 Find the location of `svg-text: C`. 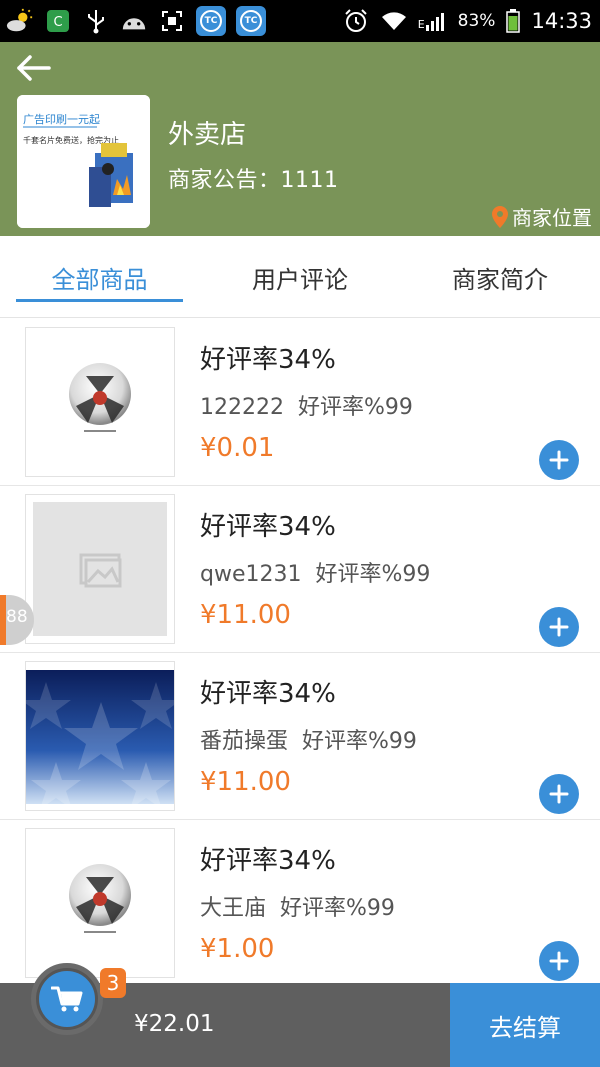

svg-text: C is located at coordinates (57, 22).